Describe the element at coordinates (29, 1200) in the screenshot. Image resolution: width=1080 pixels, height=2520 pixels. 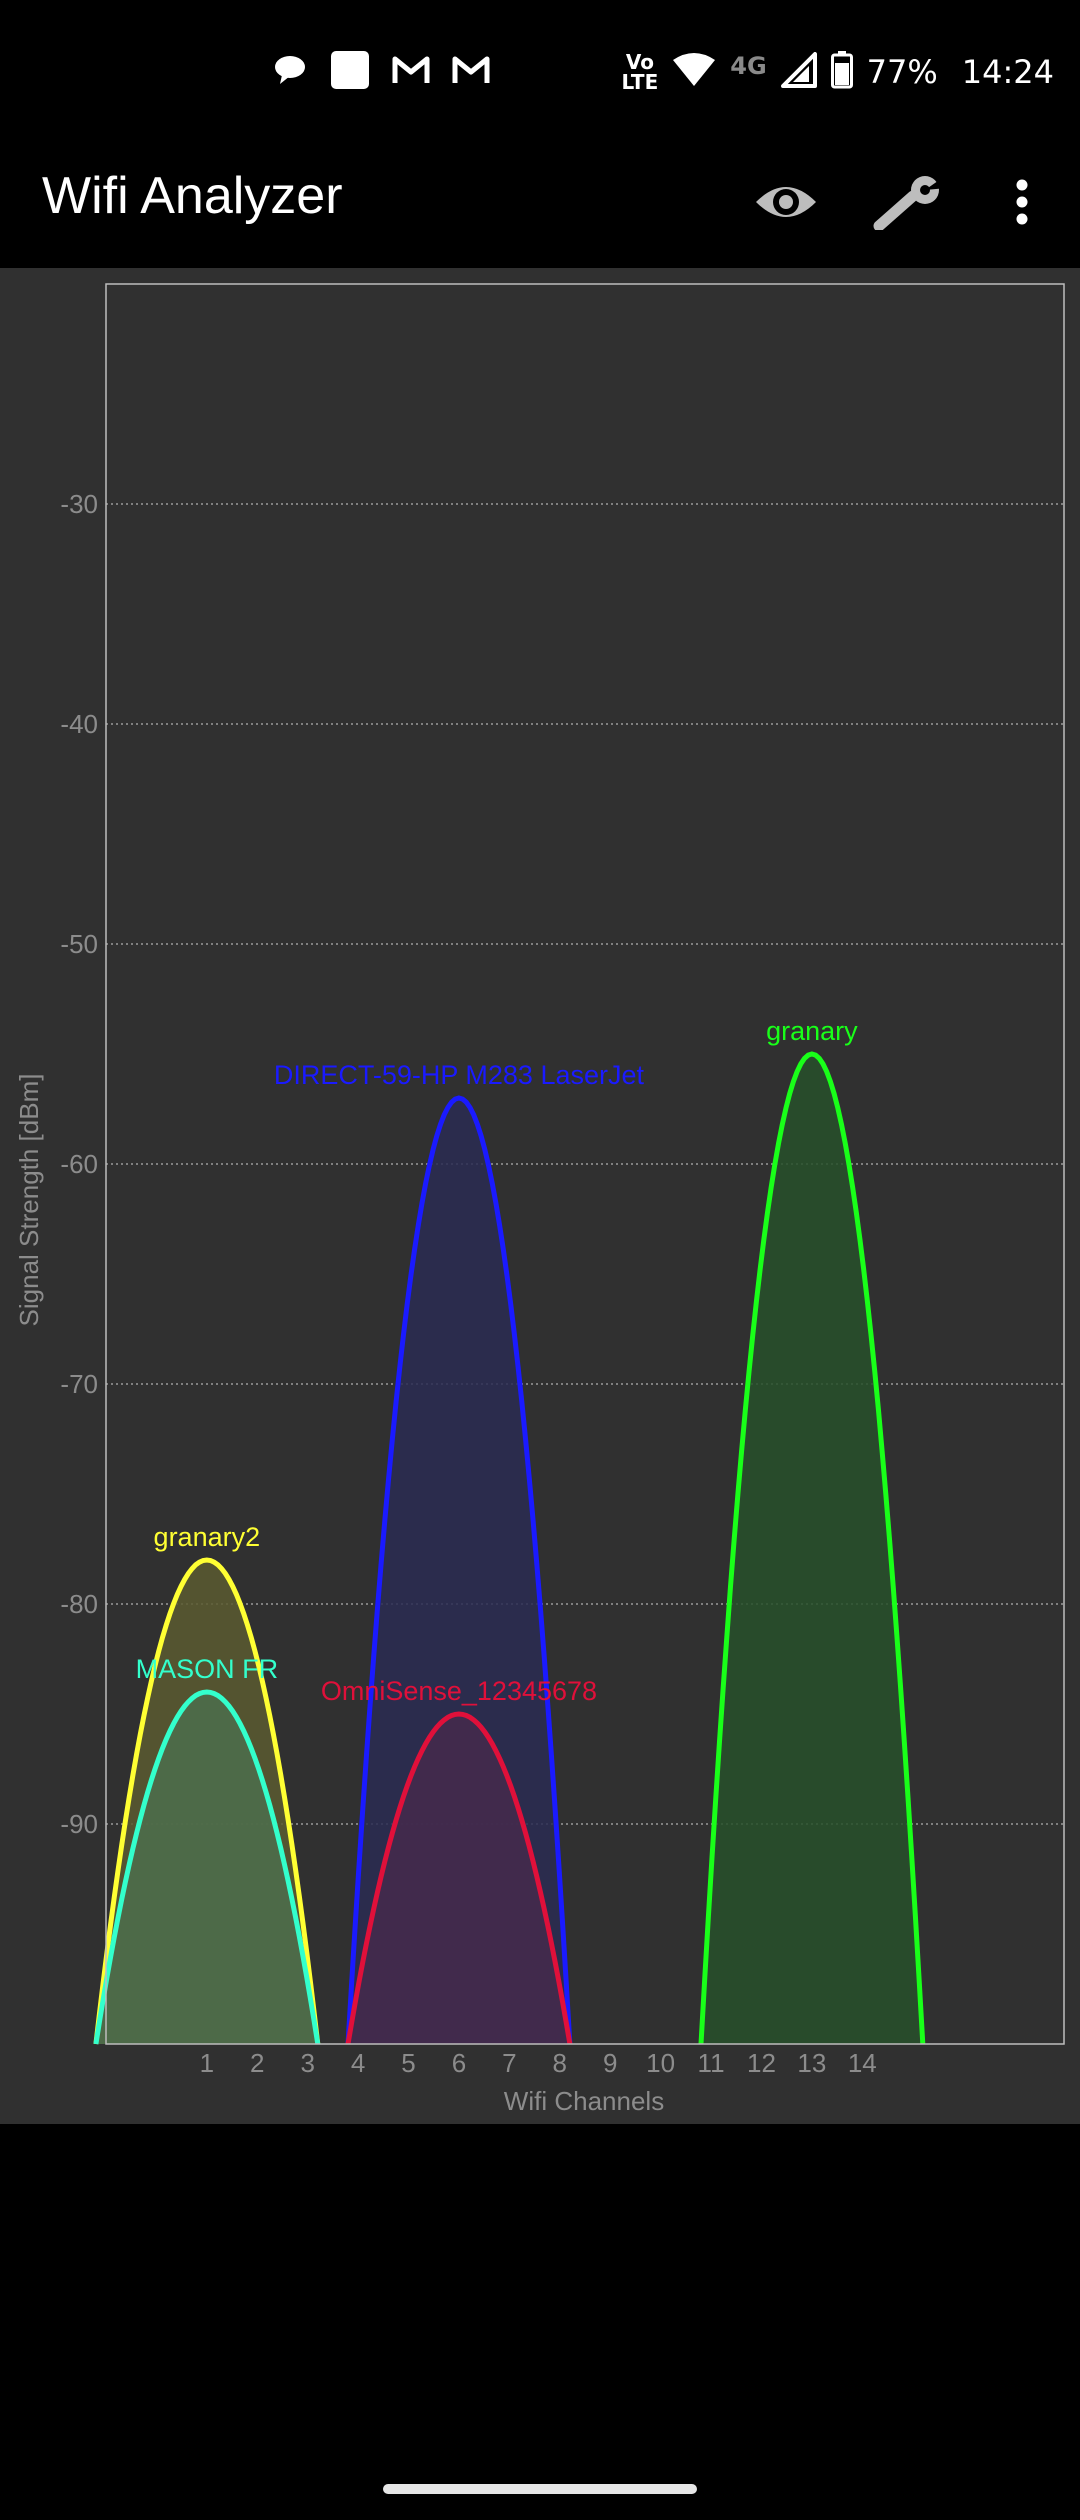
I see `y-axis-label: Signal Strength [dBm]` at that location.